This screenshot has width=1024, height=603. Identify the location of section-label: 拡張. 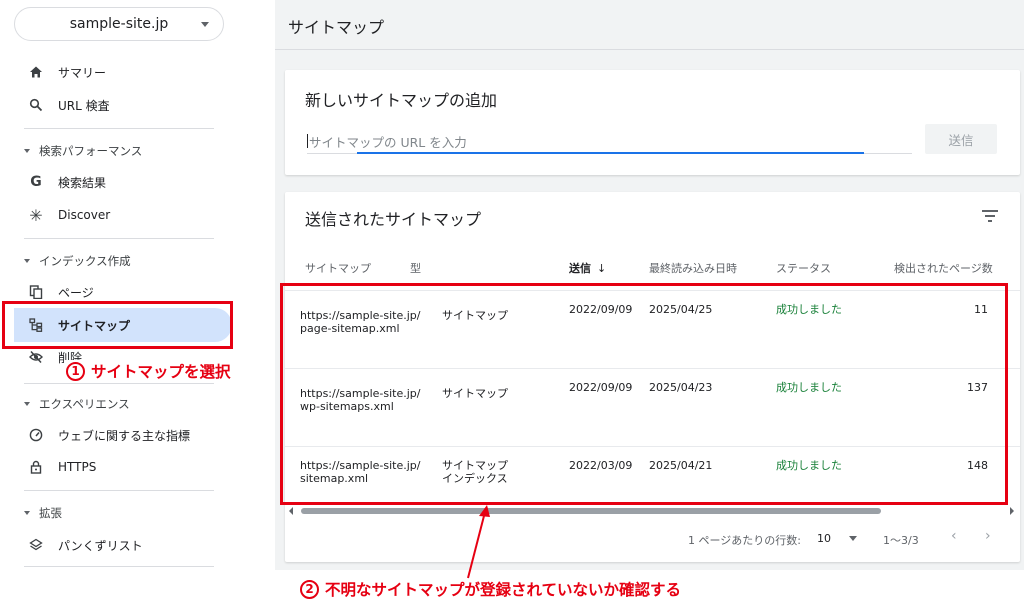
(50, 513).